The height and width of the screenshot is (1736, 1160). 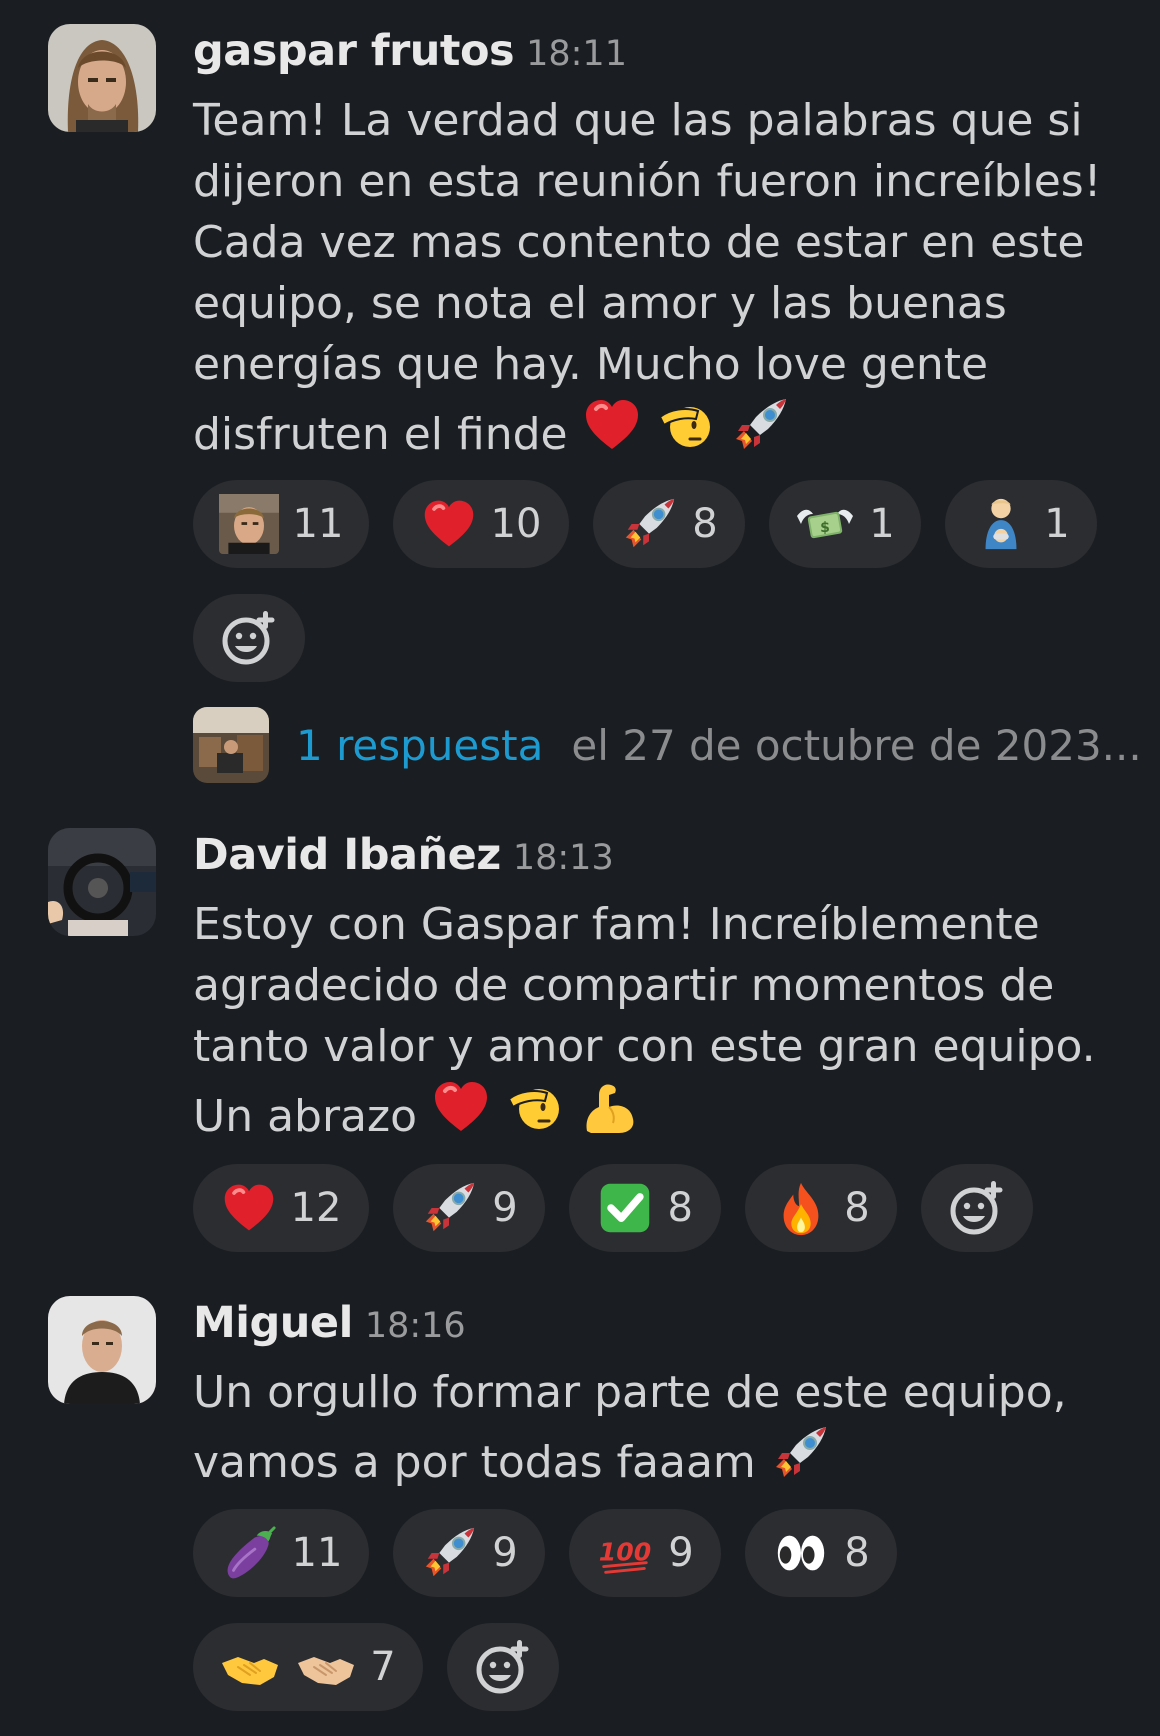 What do you see at coordinates (644, 1046) in the screenshot?
I see `message-line: tanto valor y amor con este gran equipo.` at bounding box center [644, 1046].